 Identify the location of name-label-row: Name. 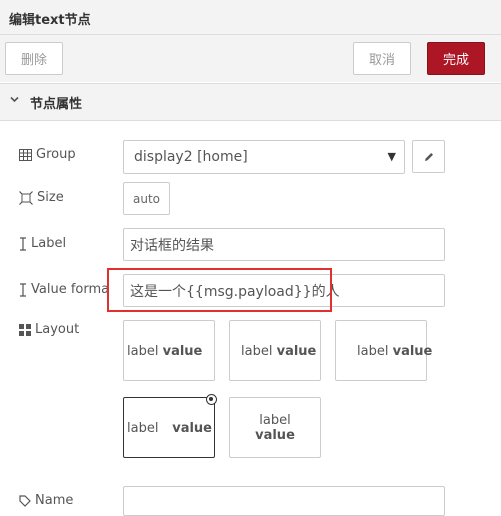
(46, 500).